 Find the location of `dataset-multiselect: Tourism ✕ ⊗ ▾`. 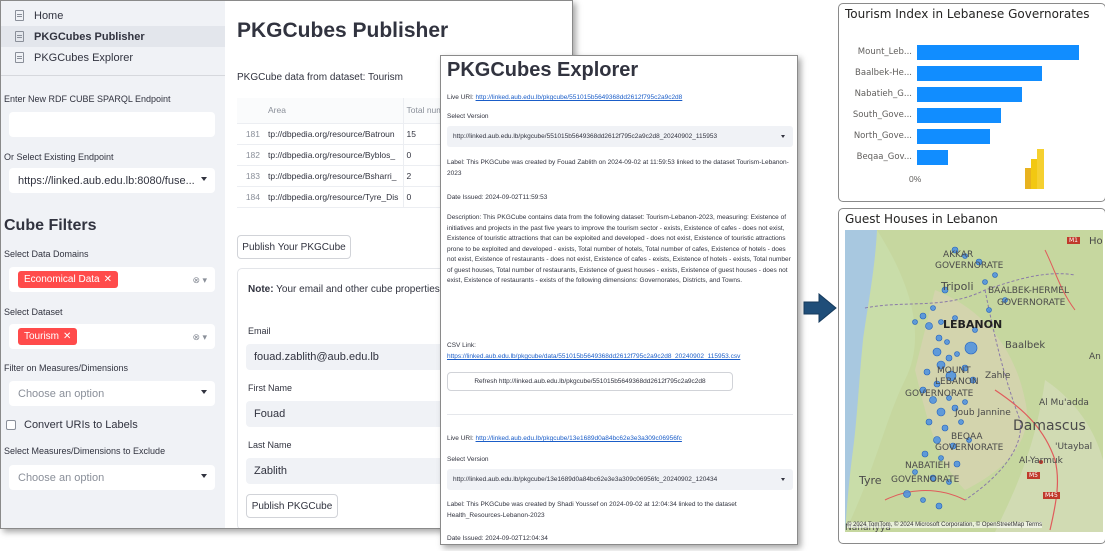

dataset-multiselect: Tourism ✕ ⊗ ▾ is located at coordinates (112, 336).